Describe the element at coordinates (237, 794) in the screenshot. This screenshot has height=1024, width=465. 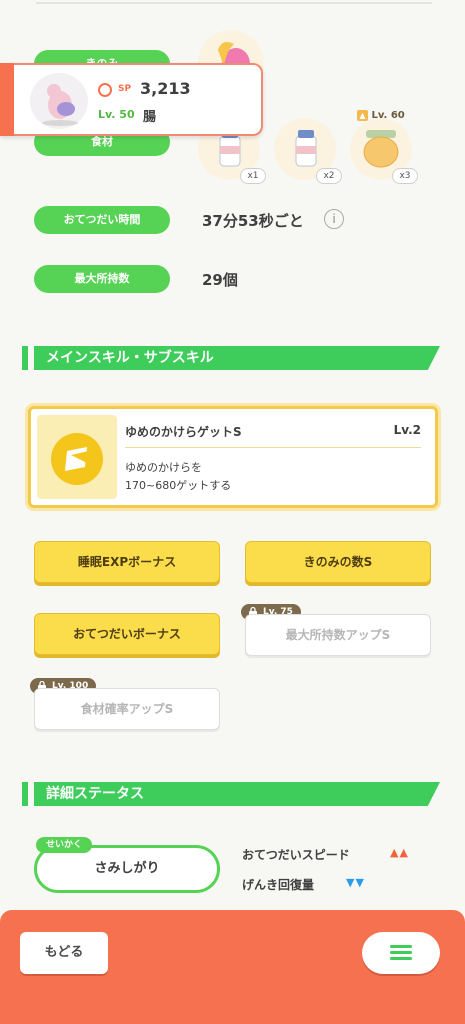
I see `detail-section-title: 詳細ステータス` at that location.